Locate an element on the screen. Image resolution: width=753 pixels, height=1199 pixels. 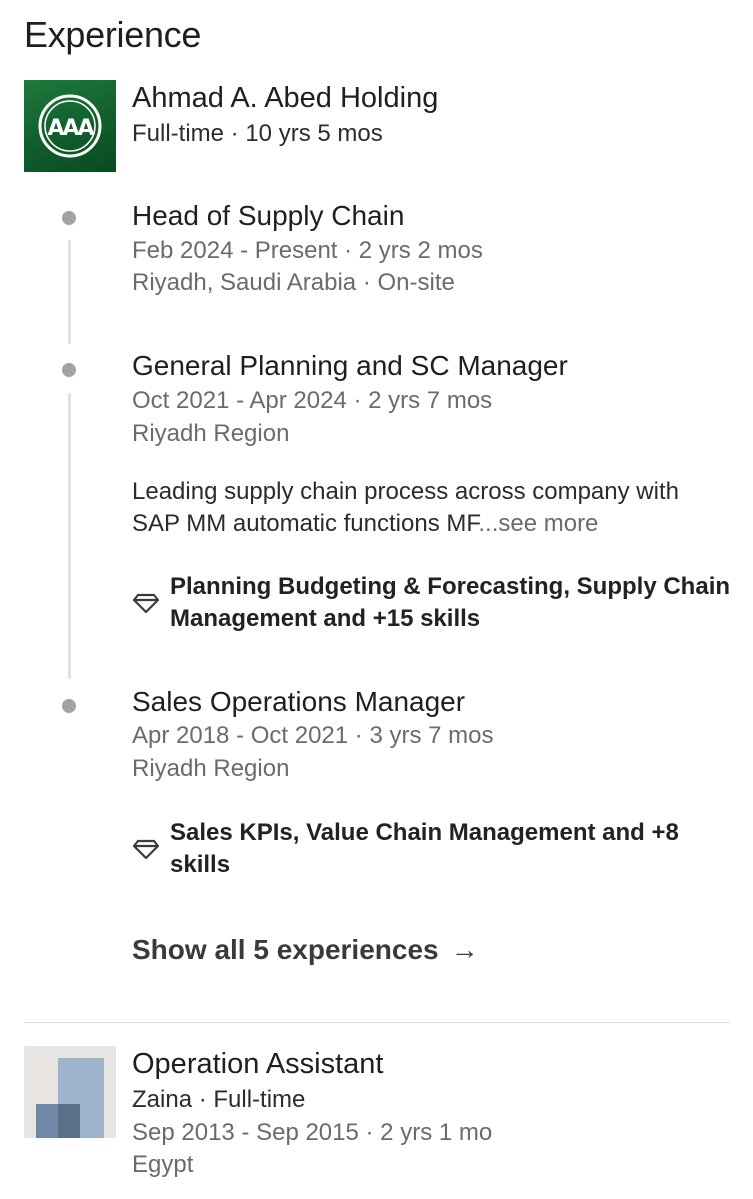
role-location: Riyadh, Saudi Arabia · On-site is located at coordinates (293, 282).